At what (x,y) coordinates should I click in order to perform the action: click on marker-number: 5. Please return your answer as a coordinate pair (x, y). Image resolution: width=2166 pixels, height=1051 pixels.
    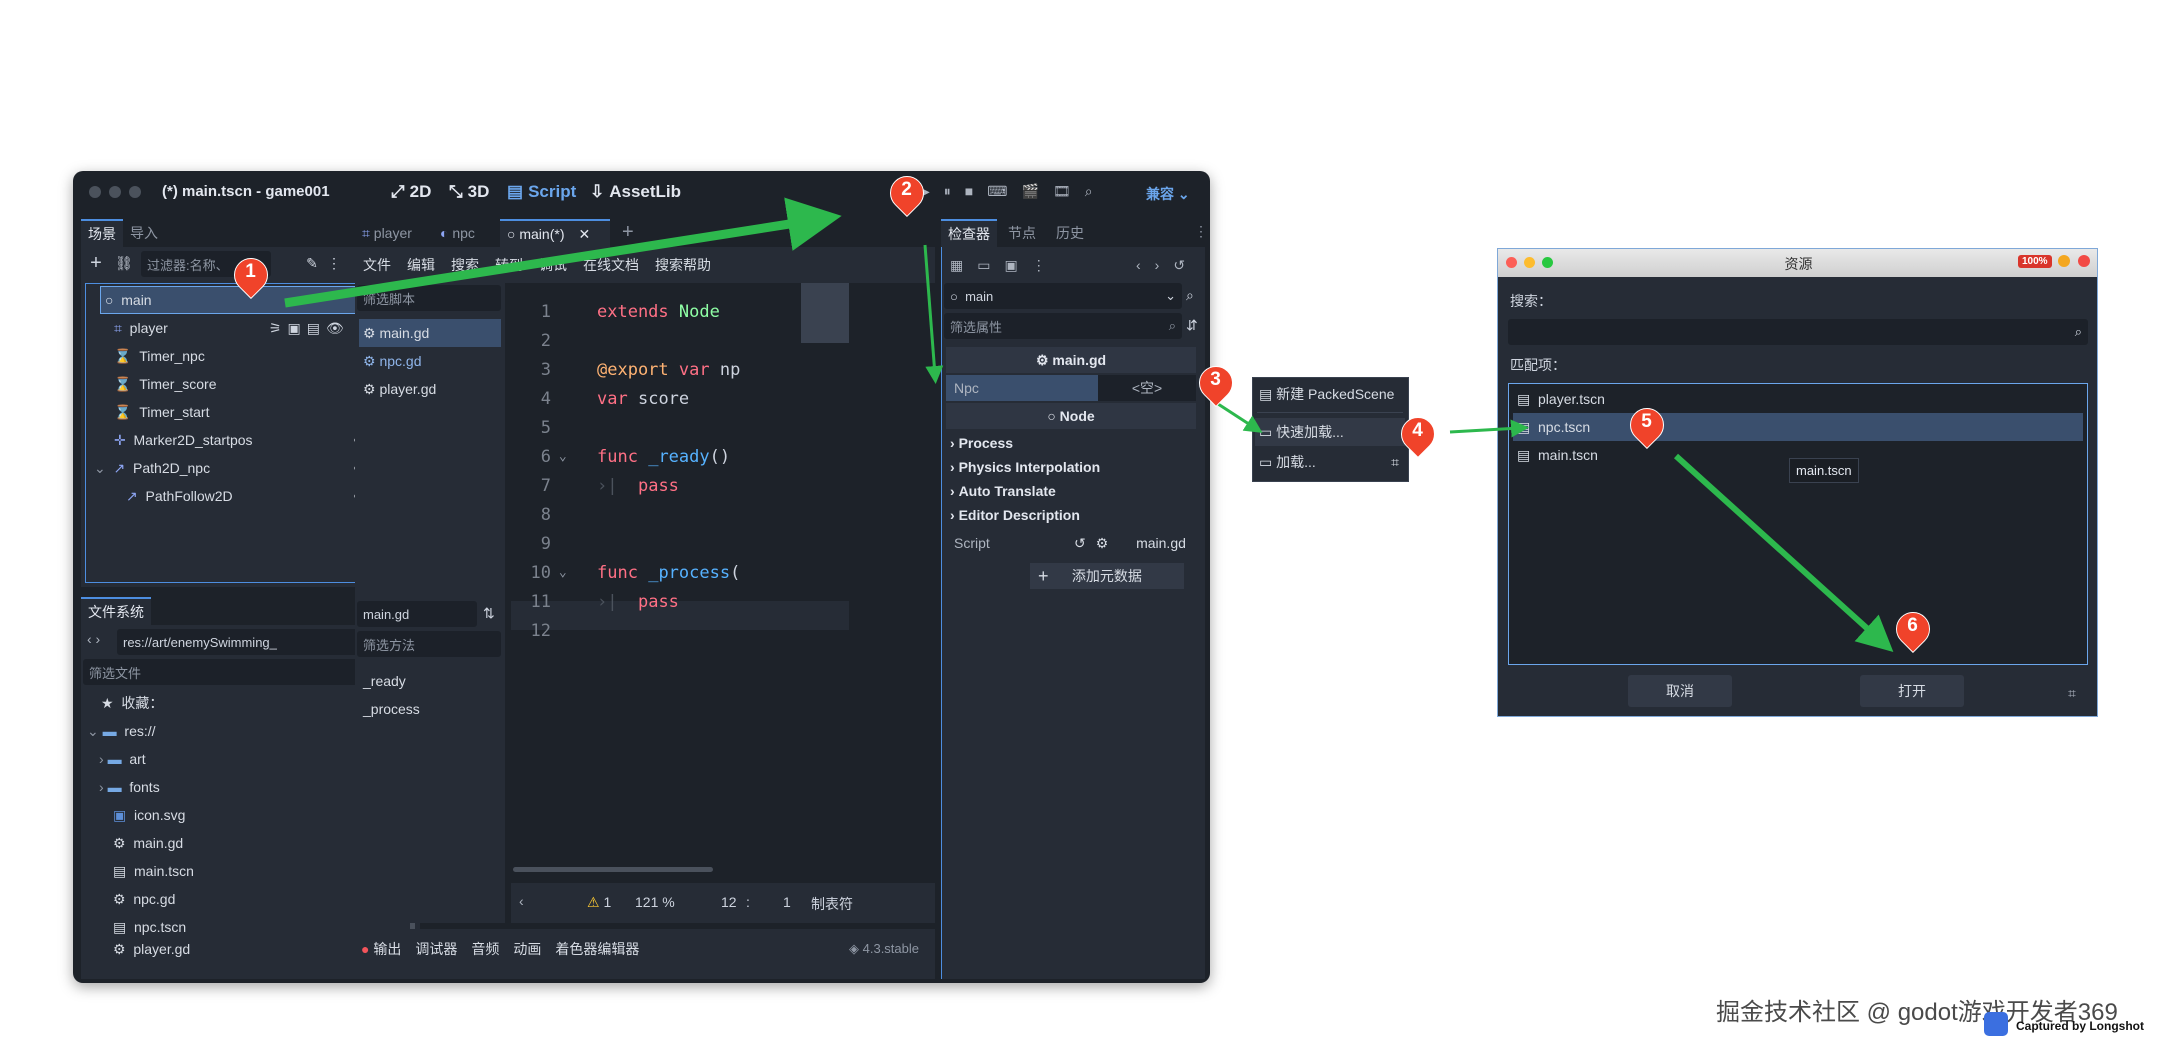
    Looking at the image, I should click on (1646, 421).